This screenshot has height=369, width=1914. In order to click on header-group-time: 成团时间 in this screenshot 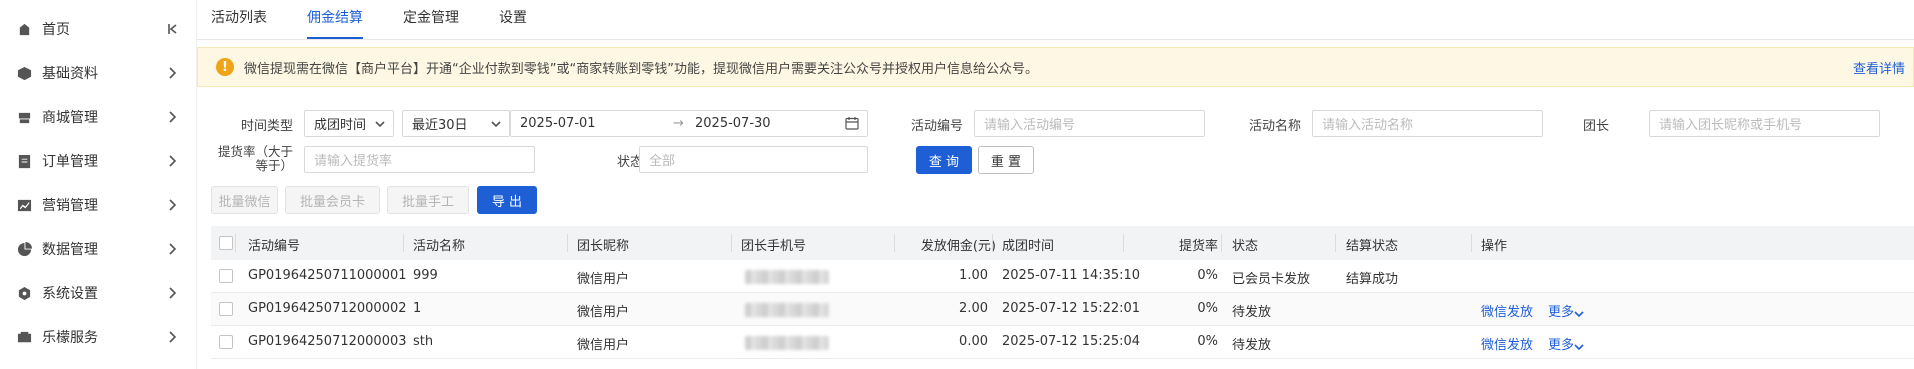, I will do `click(1028, 246)`.